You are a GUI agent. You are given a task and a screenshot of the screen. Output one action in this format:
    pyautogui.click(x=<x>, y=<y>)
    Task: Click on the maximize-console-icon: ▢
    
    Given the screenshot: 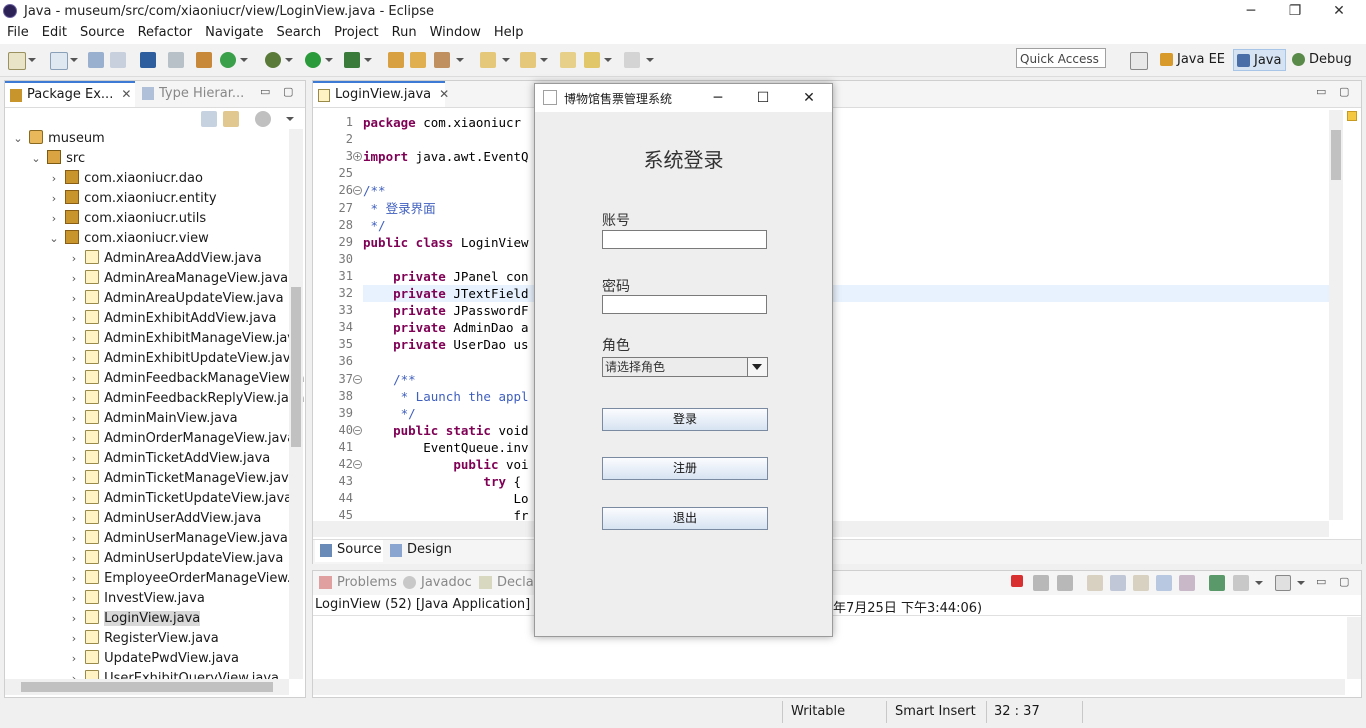 What is the action you would take?
    pyautogui.click(x=1344, y=581)
    